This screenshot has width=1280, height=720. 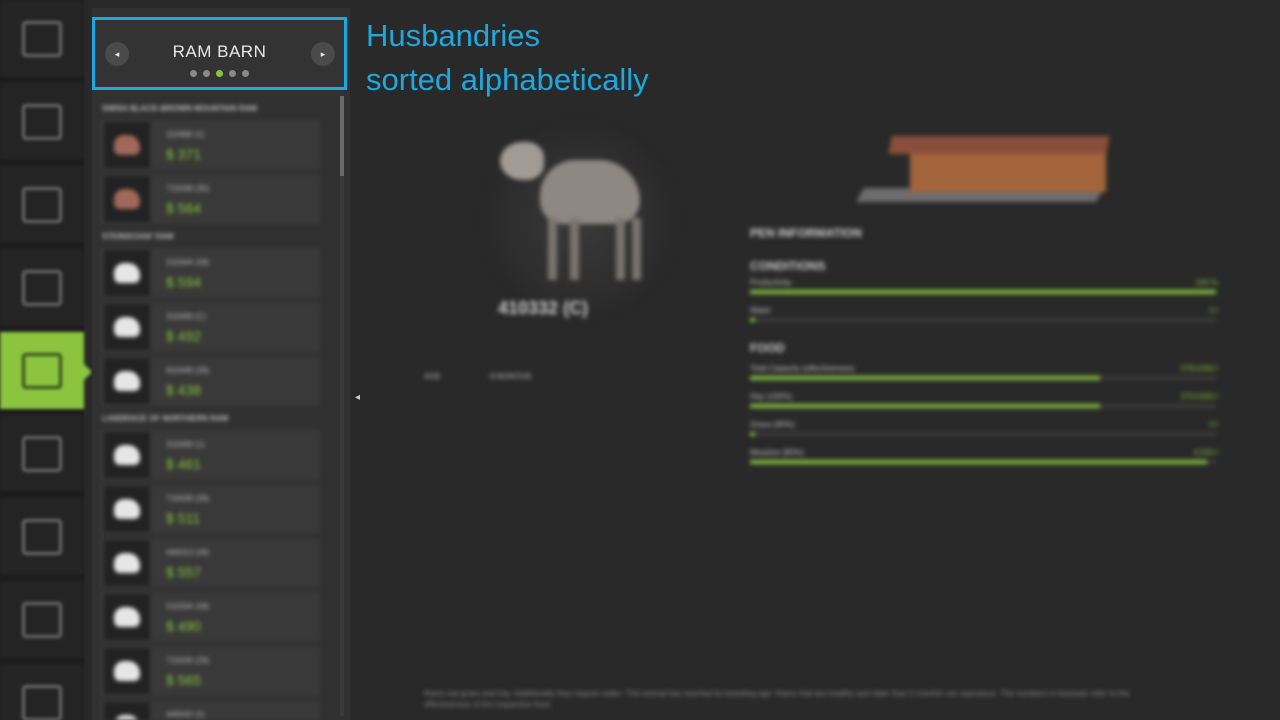 What do you see at coordinates (767, 348) in the screenshot?
I see `food-title: FOOD` at bounding box center [767, 348].